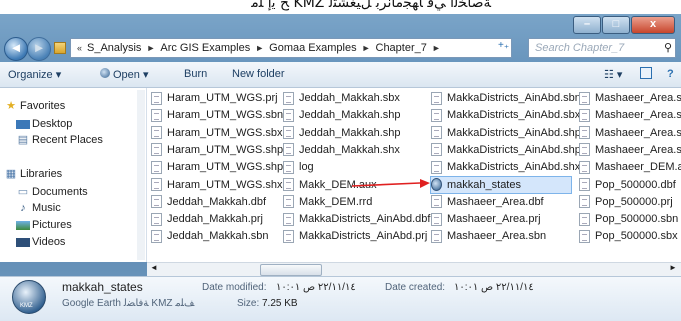  I want to click on file-item: Jeddah_Makkah.dbf, so click(213, 202).